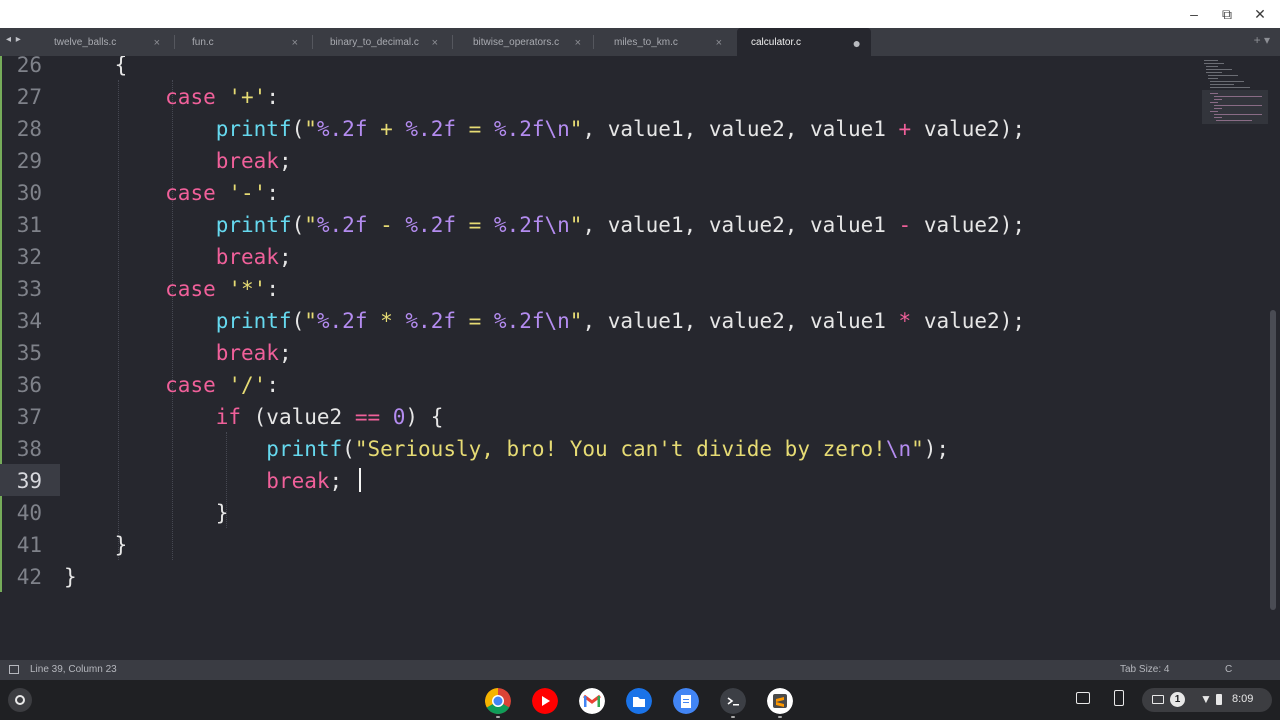 This screenshot has width=1280, height=720. What do you see at coordinates (1083, 698) in the screenshot?
I see `screen-capture-icon` at bounding box center [1083, 698].